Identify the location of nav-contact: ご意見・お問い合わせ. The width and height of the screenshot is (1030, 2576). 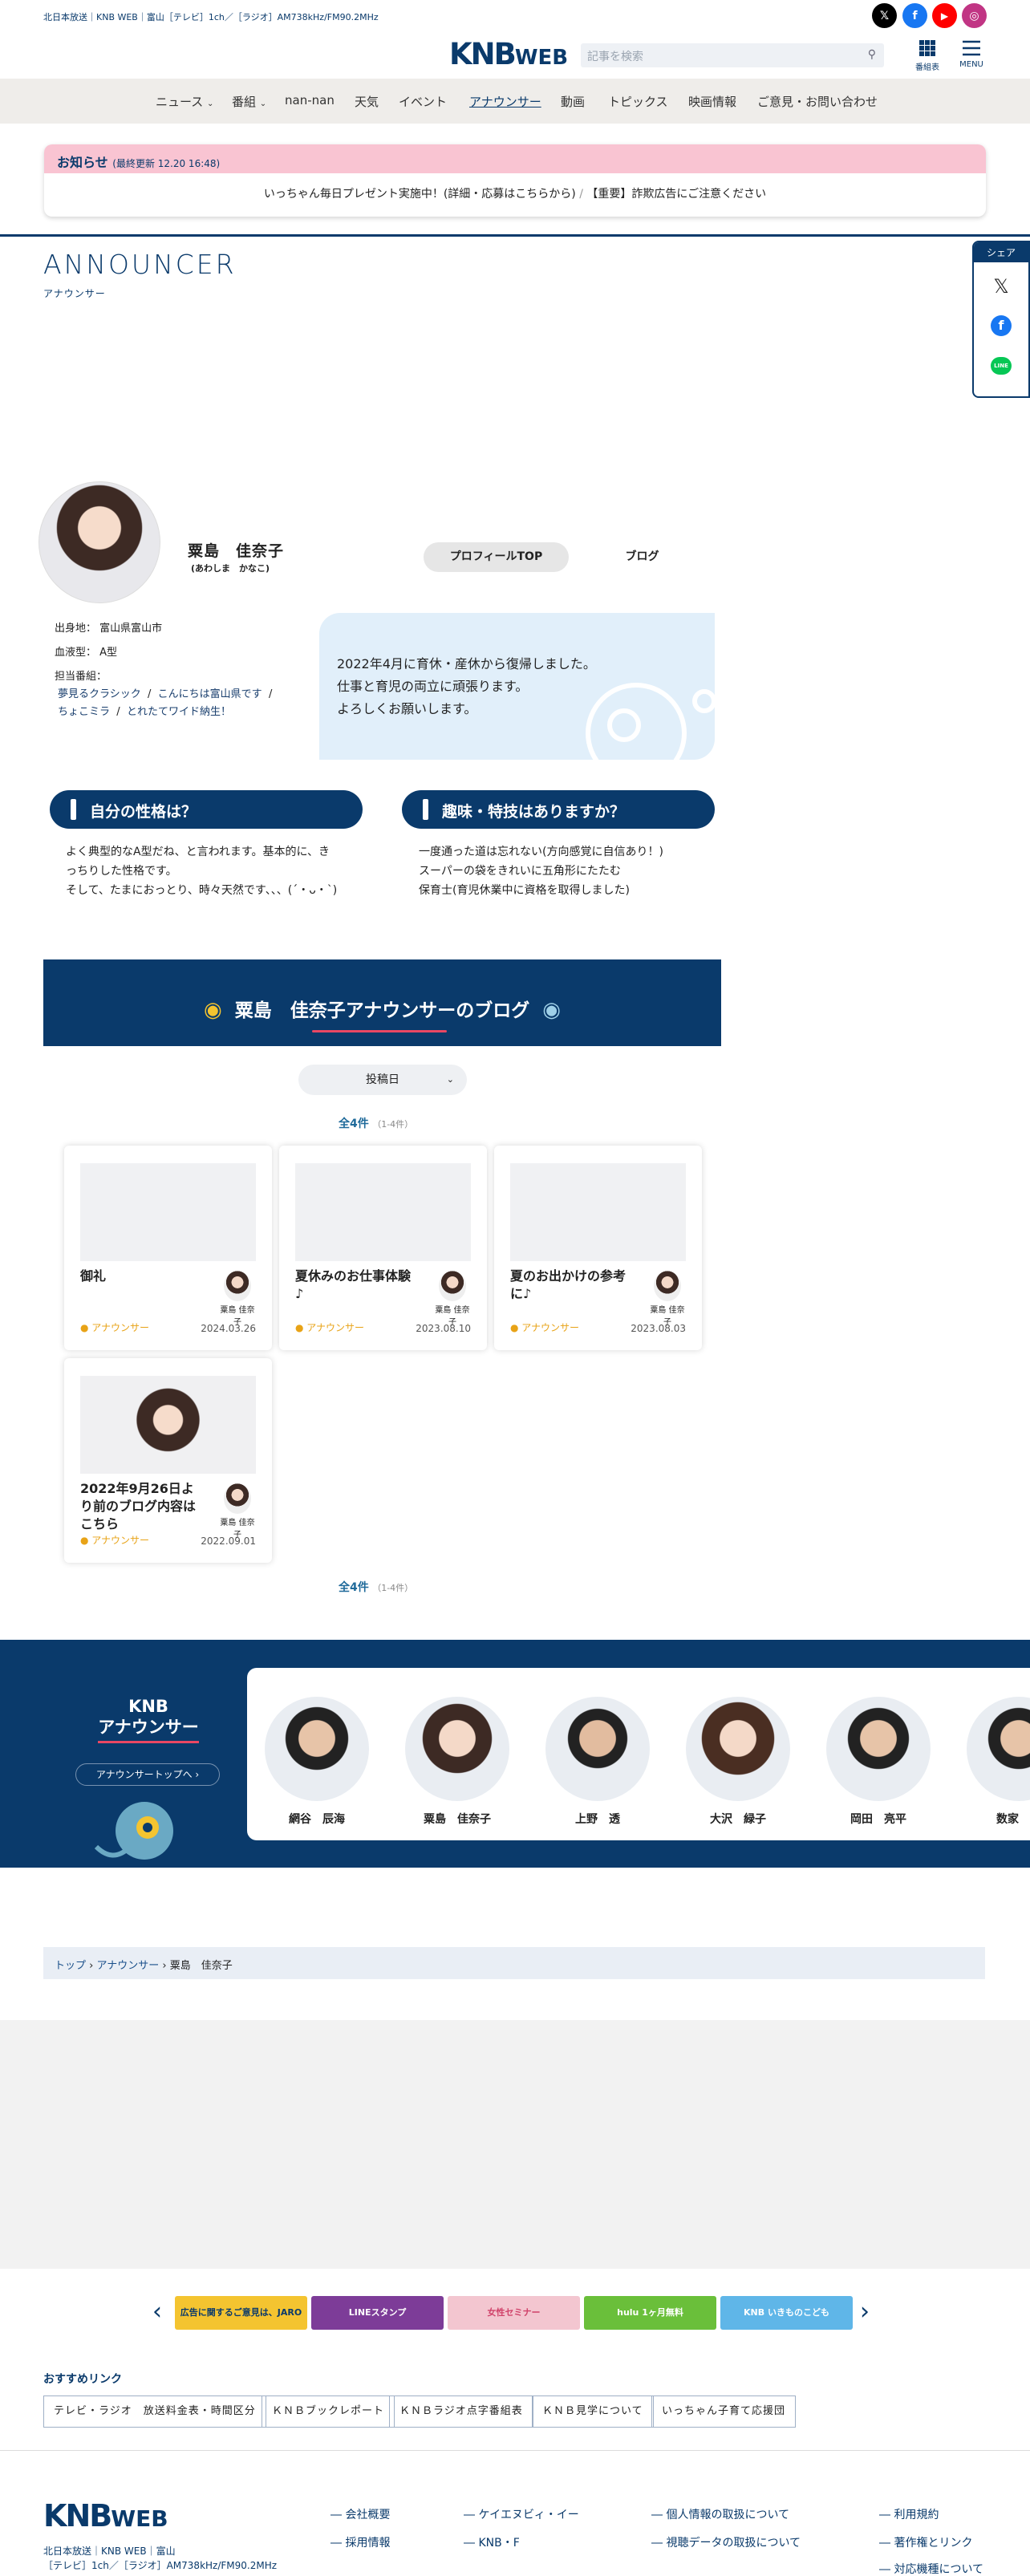
(818, 101).